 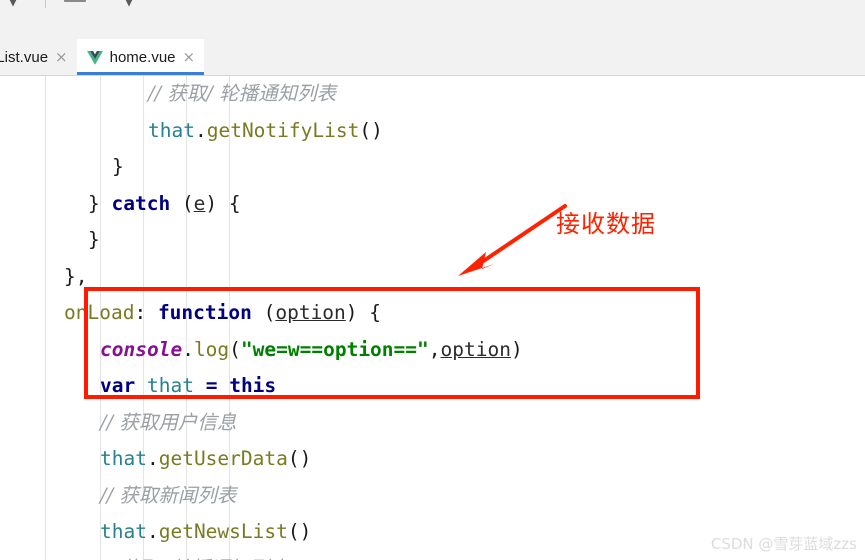 What do you see at coordinates (211, 349) in the screenshot?
I see `code-token: log` at bounding box center [211, 349].